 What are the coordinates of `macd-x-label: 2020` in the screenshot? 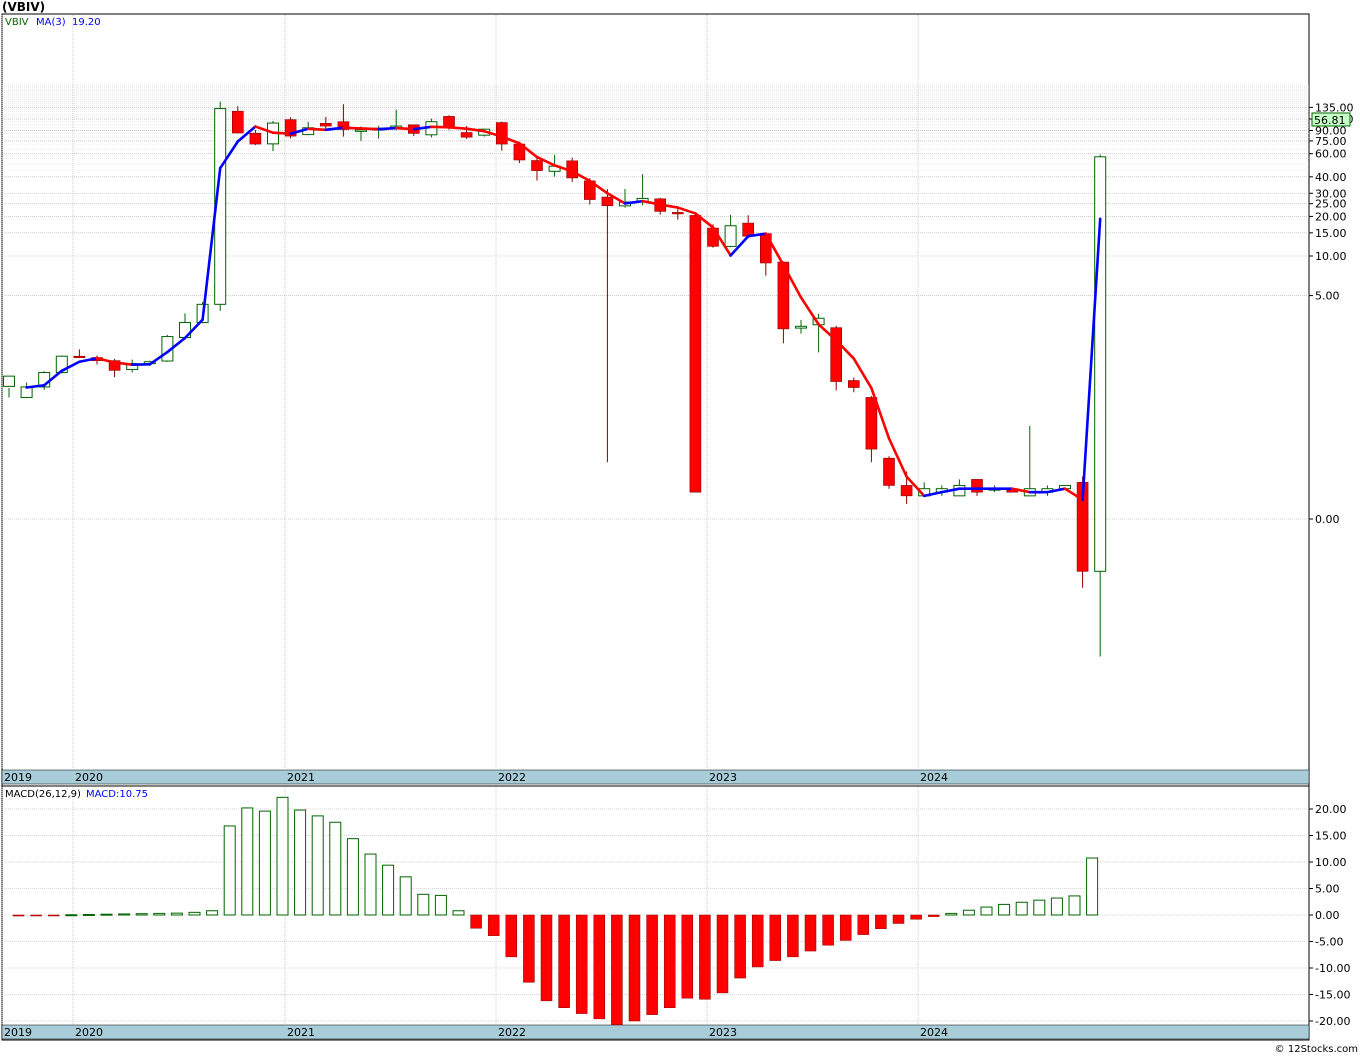 It's located at (89, 1032).